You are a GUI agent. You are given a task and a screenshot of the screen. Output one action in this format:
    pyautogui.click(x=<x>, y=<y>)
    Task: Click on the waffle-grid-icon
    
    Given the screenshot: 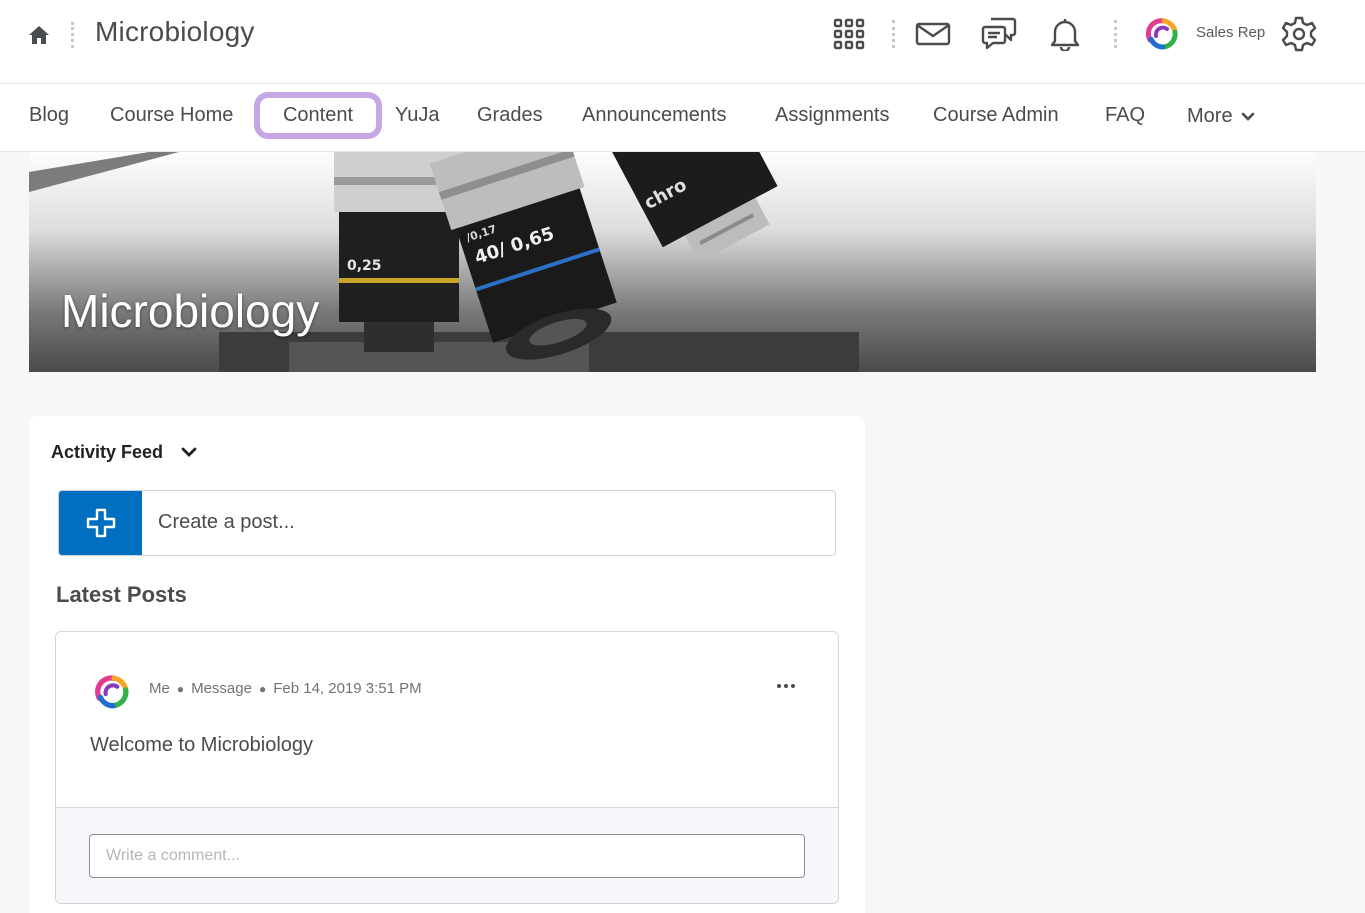 What is the action you would take?
    pyautogui.click(x=849, y=34)
    